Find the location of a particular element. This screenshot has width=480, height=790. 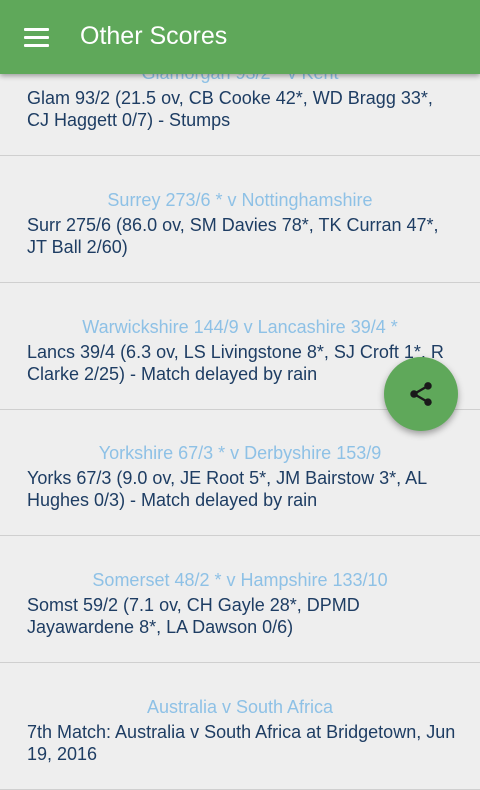

share-button is located at coordinates (421, 394).